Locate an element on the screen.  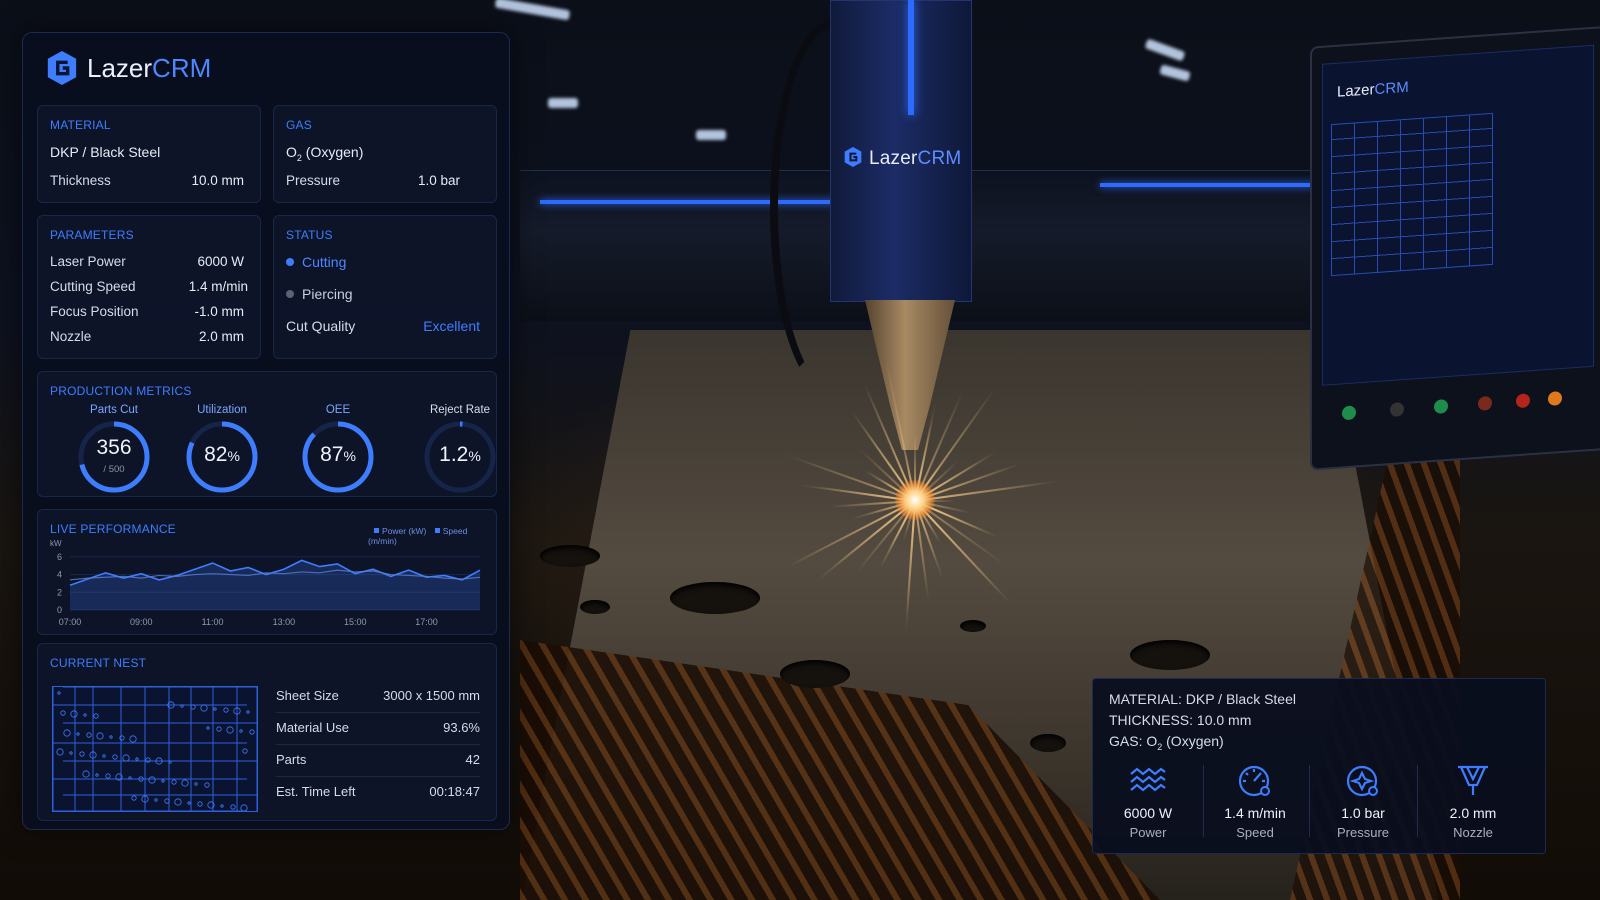
overlay-nozzle-value: 2.0 mm is located at coordinates (1473, 813).